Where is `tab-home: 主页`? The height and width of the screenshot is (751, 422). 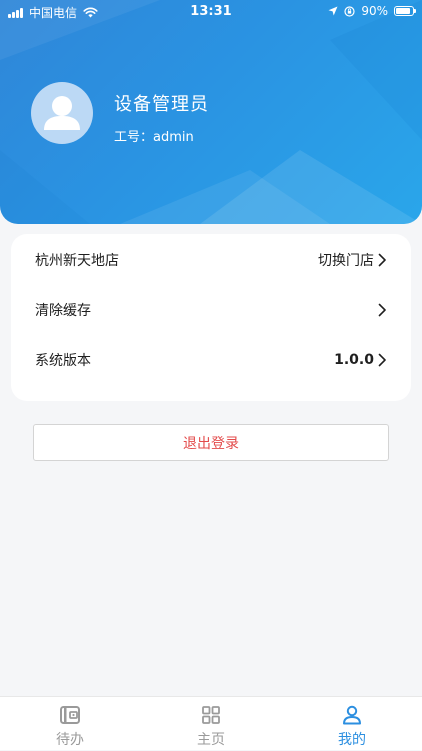
tab-home: 主页 is located at coordinates (211, 724).